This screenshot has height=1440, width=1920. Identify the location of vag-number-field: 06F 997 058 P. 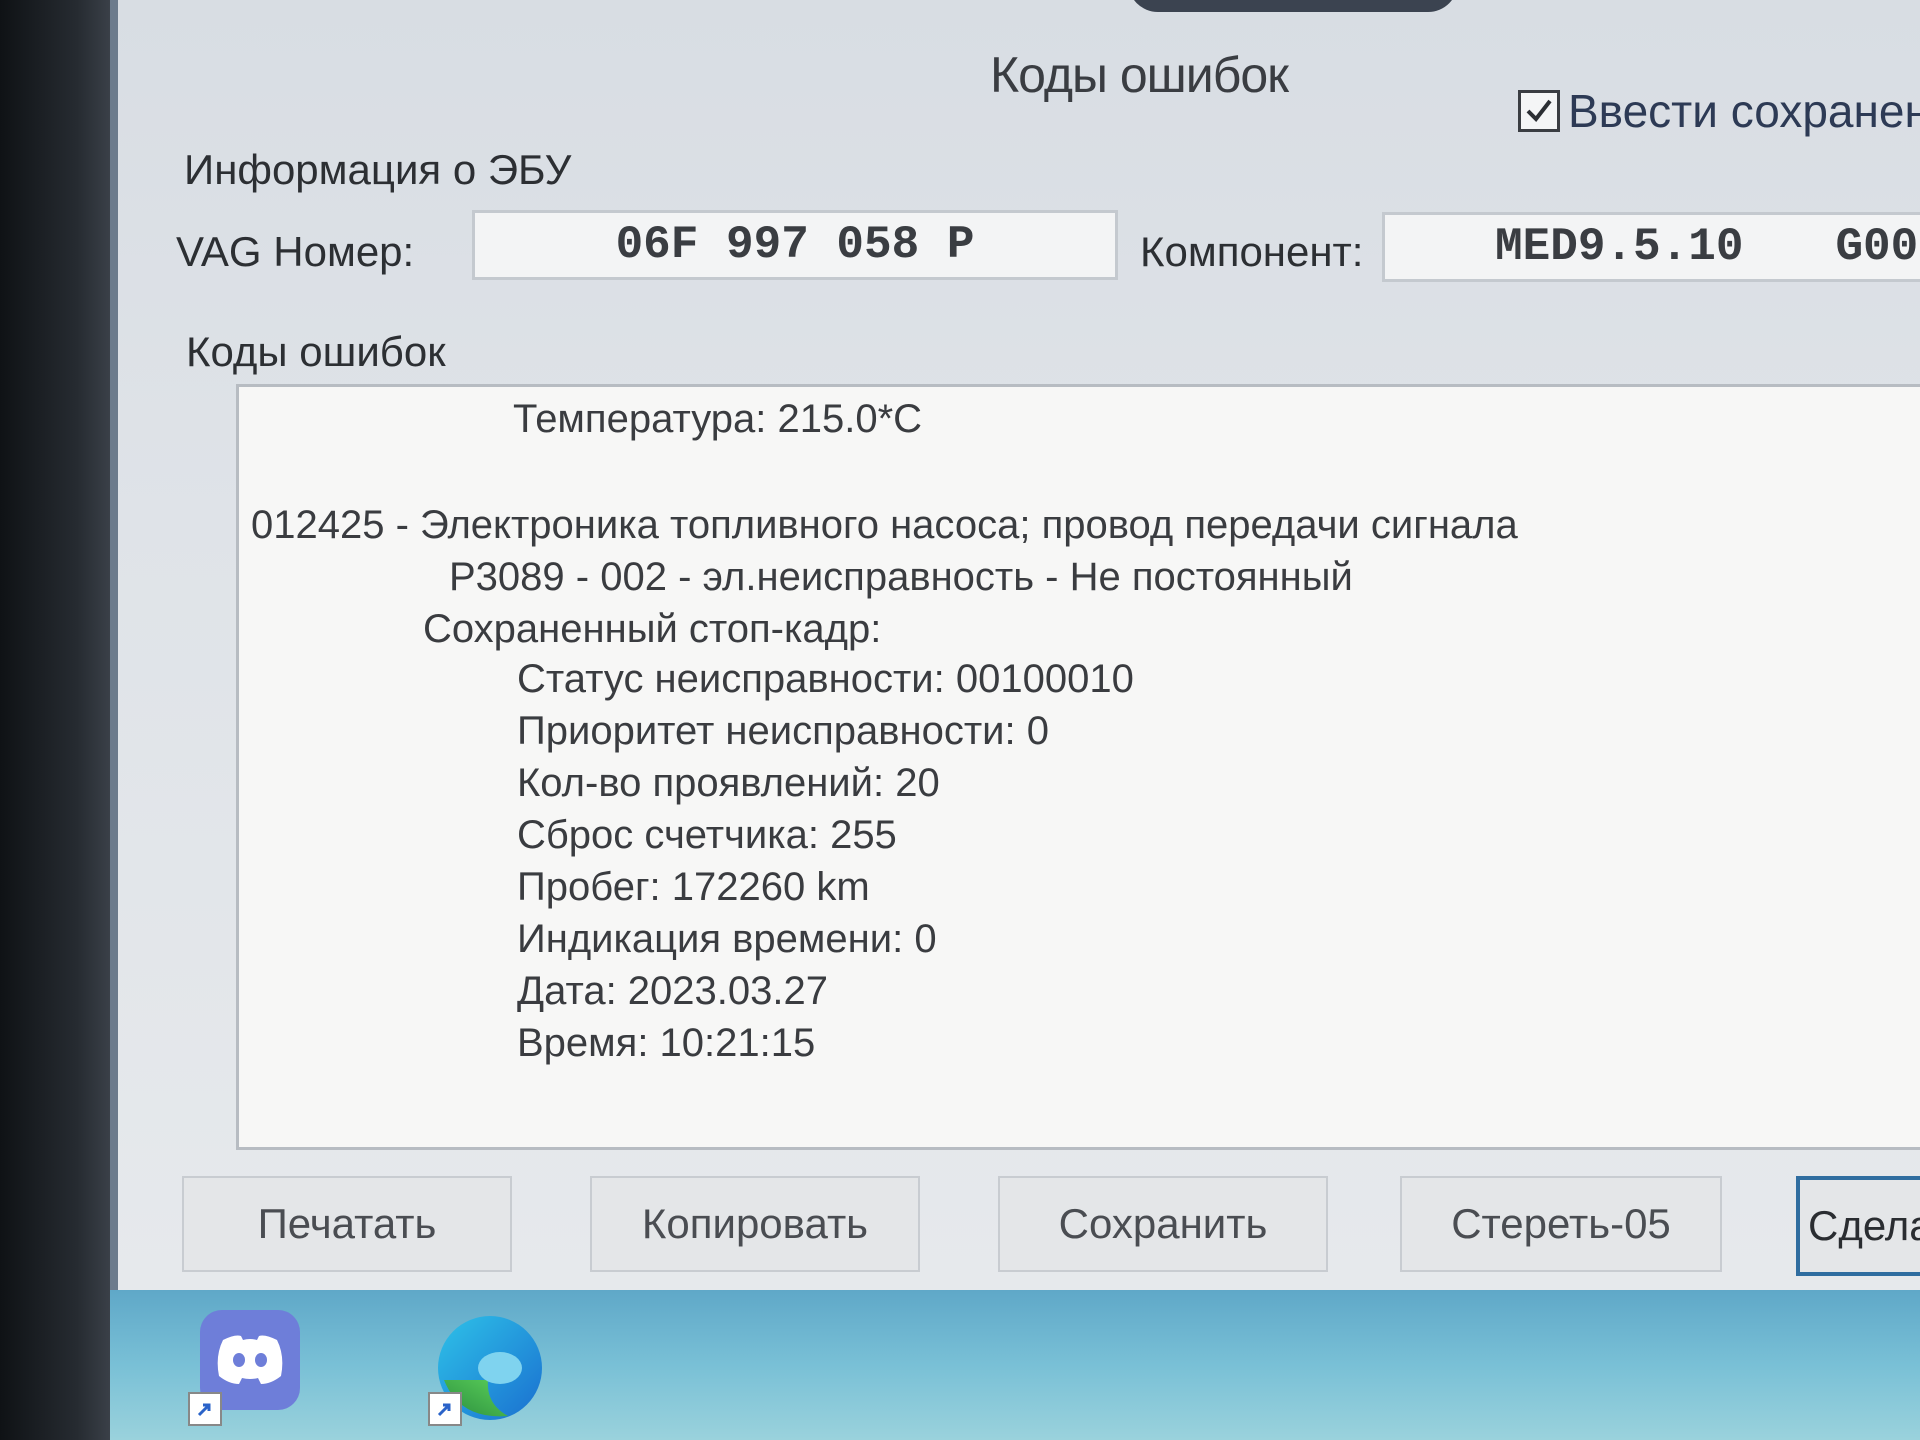
(795, 245).